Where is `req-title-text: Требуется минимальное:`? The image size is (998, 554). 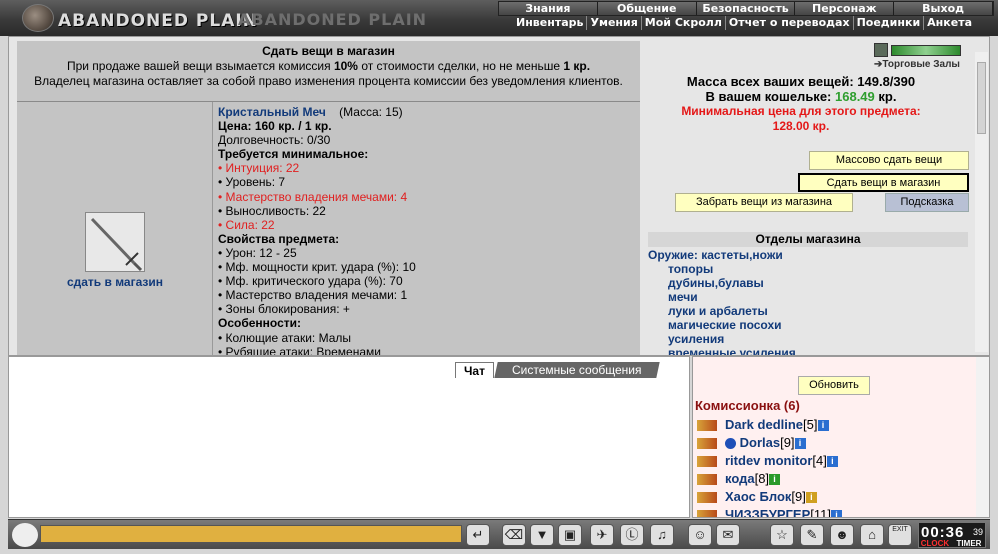 req-title-text: Требуется минимальное: is located at coordinates (293, 154).